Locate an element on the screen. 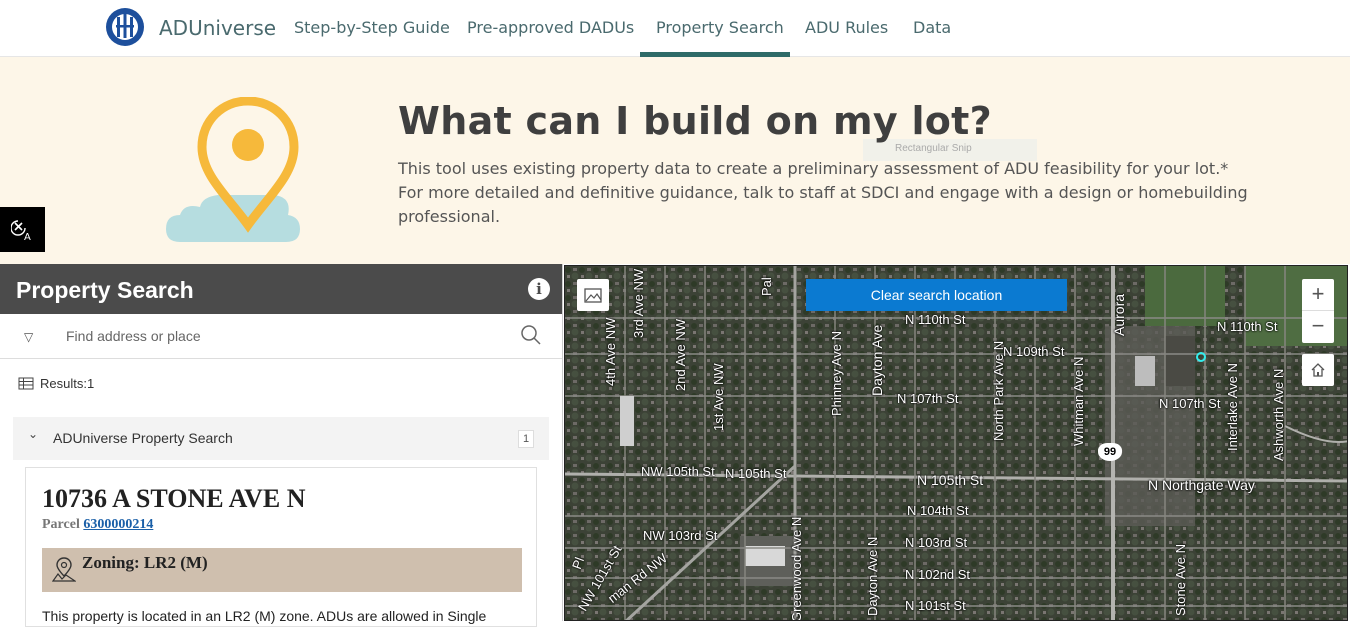  map-label-pal: Pal is located at coordinates (766, 286).